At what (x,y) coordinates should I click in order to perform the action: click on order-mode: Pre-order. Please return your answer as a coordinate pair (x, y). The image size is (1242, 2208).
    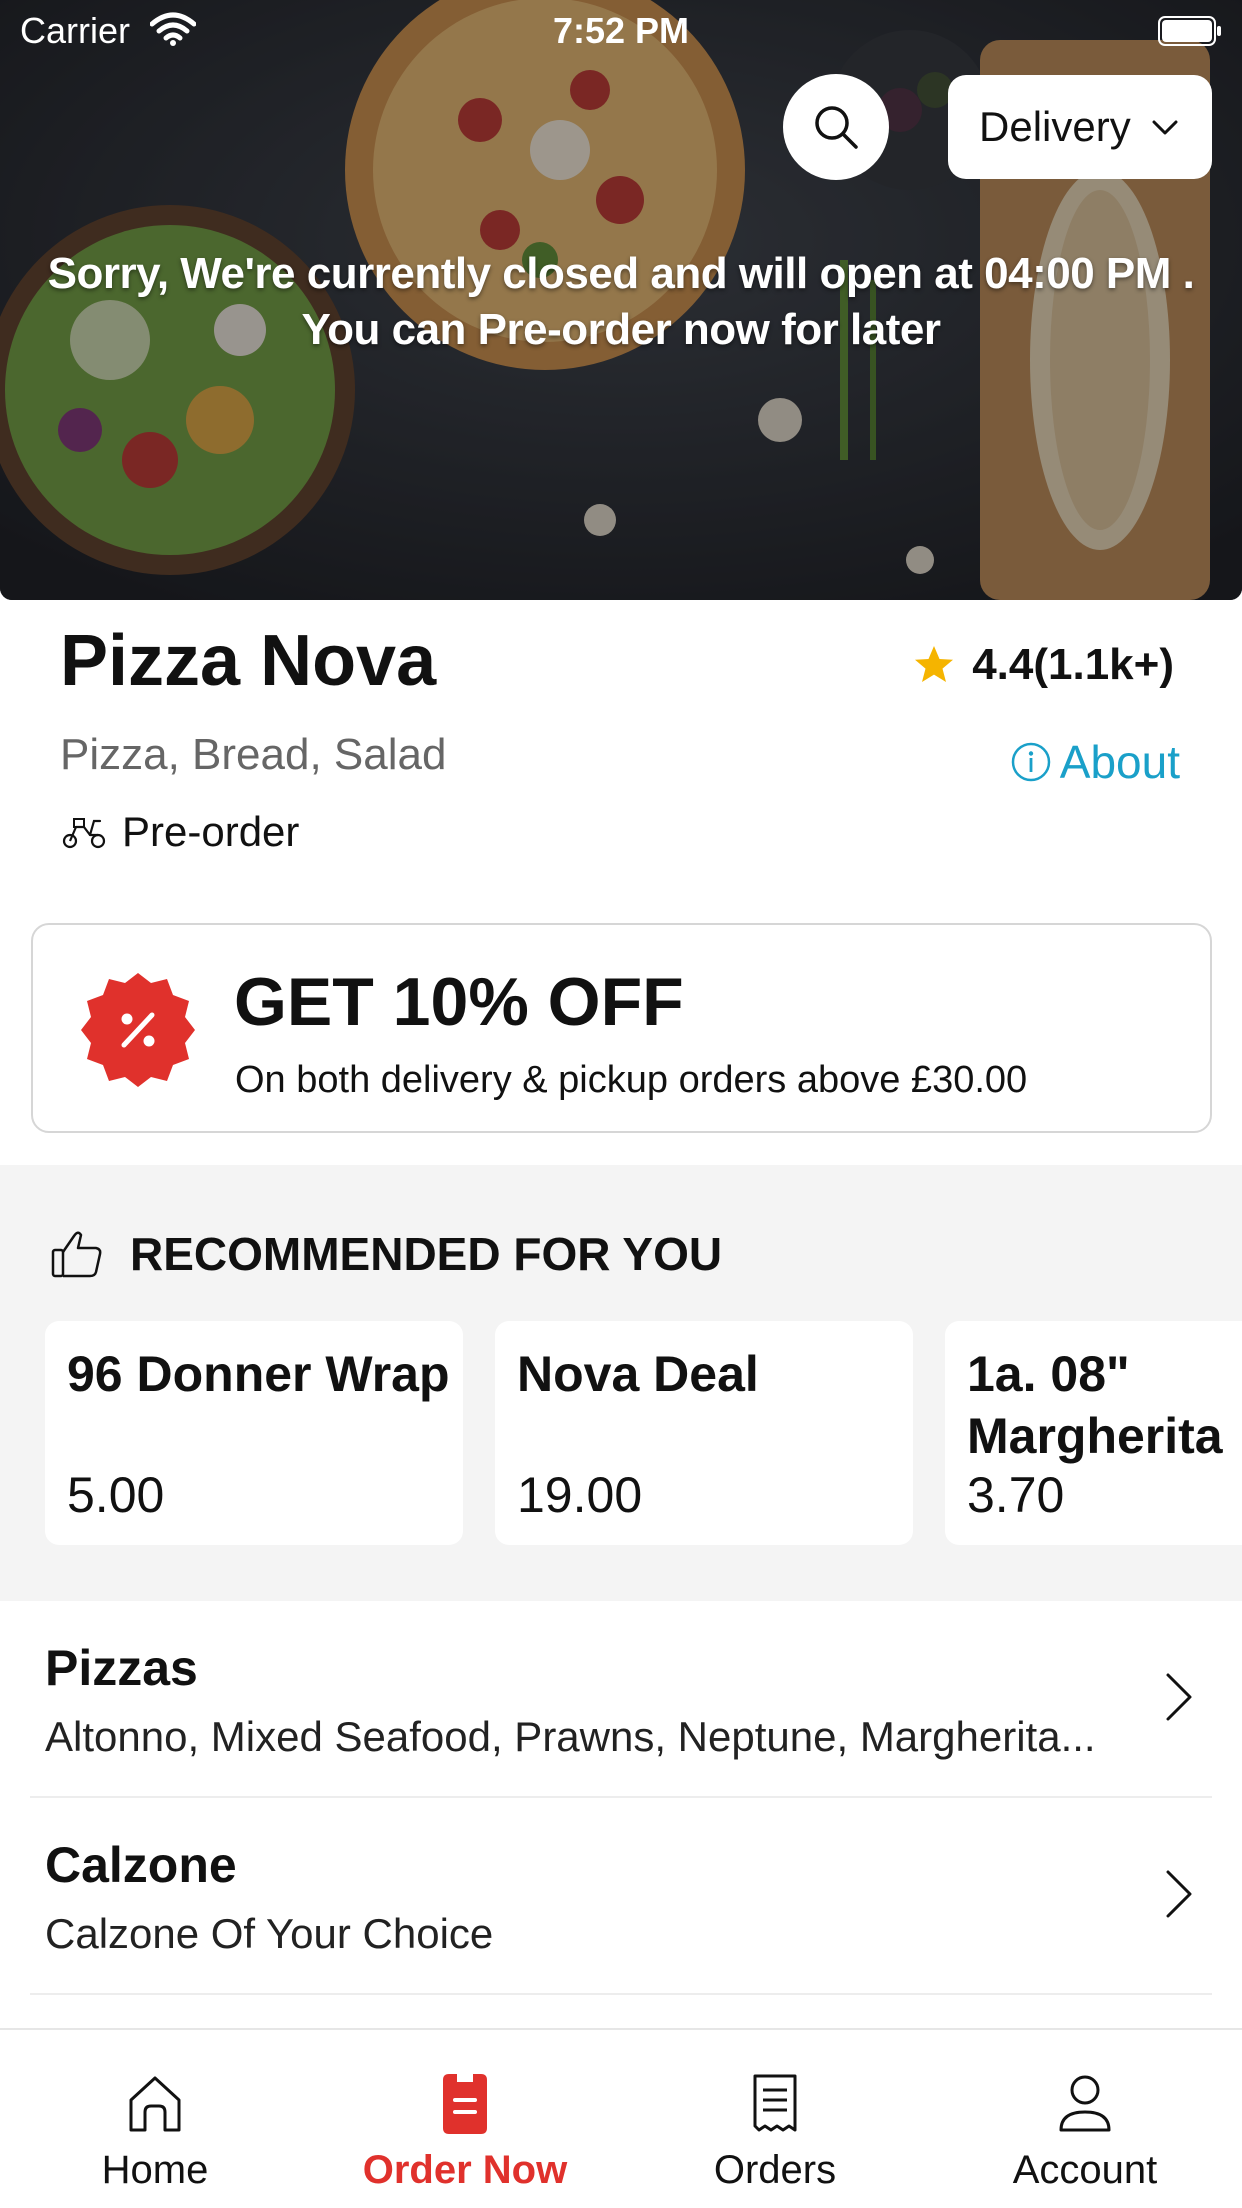
    Looking at the image, I should click on (179, 832).